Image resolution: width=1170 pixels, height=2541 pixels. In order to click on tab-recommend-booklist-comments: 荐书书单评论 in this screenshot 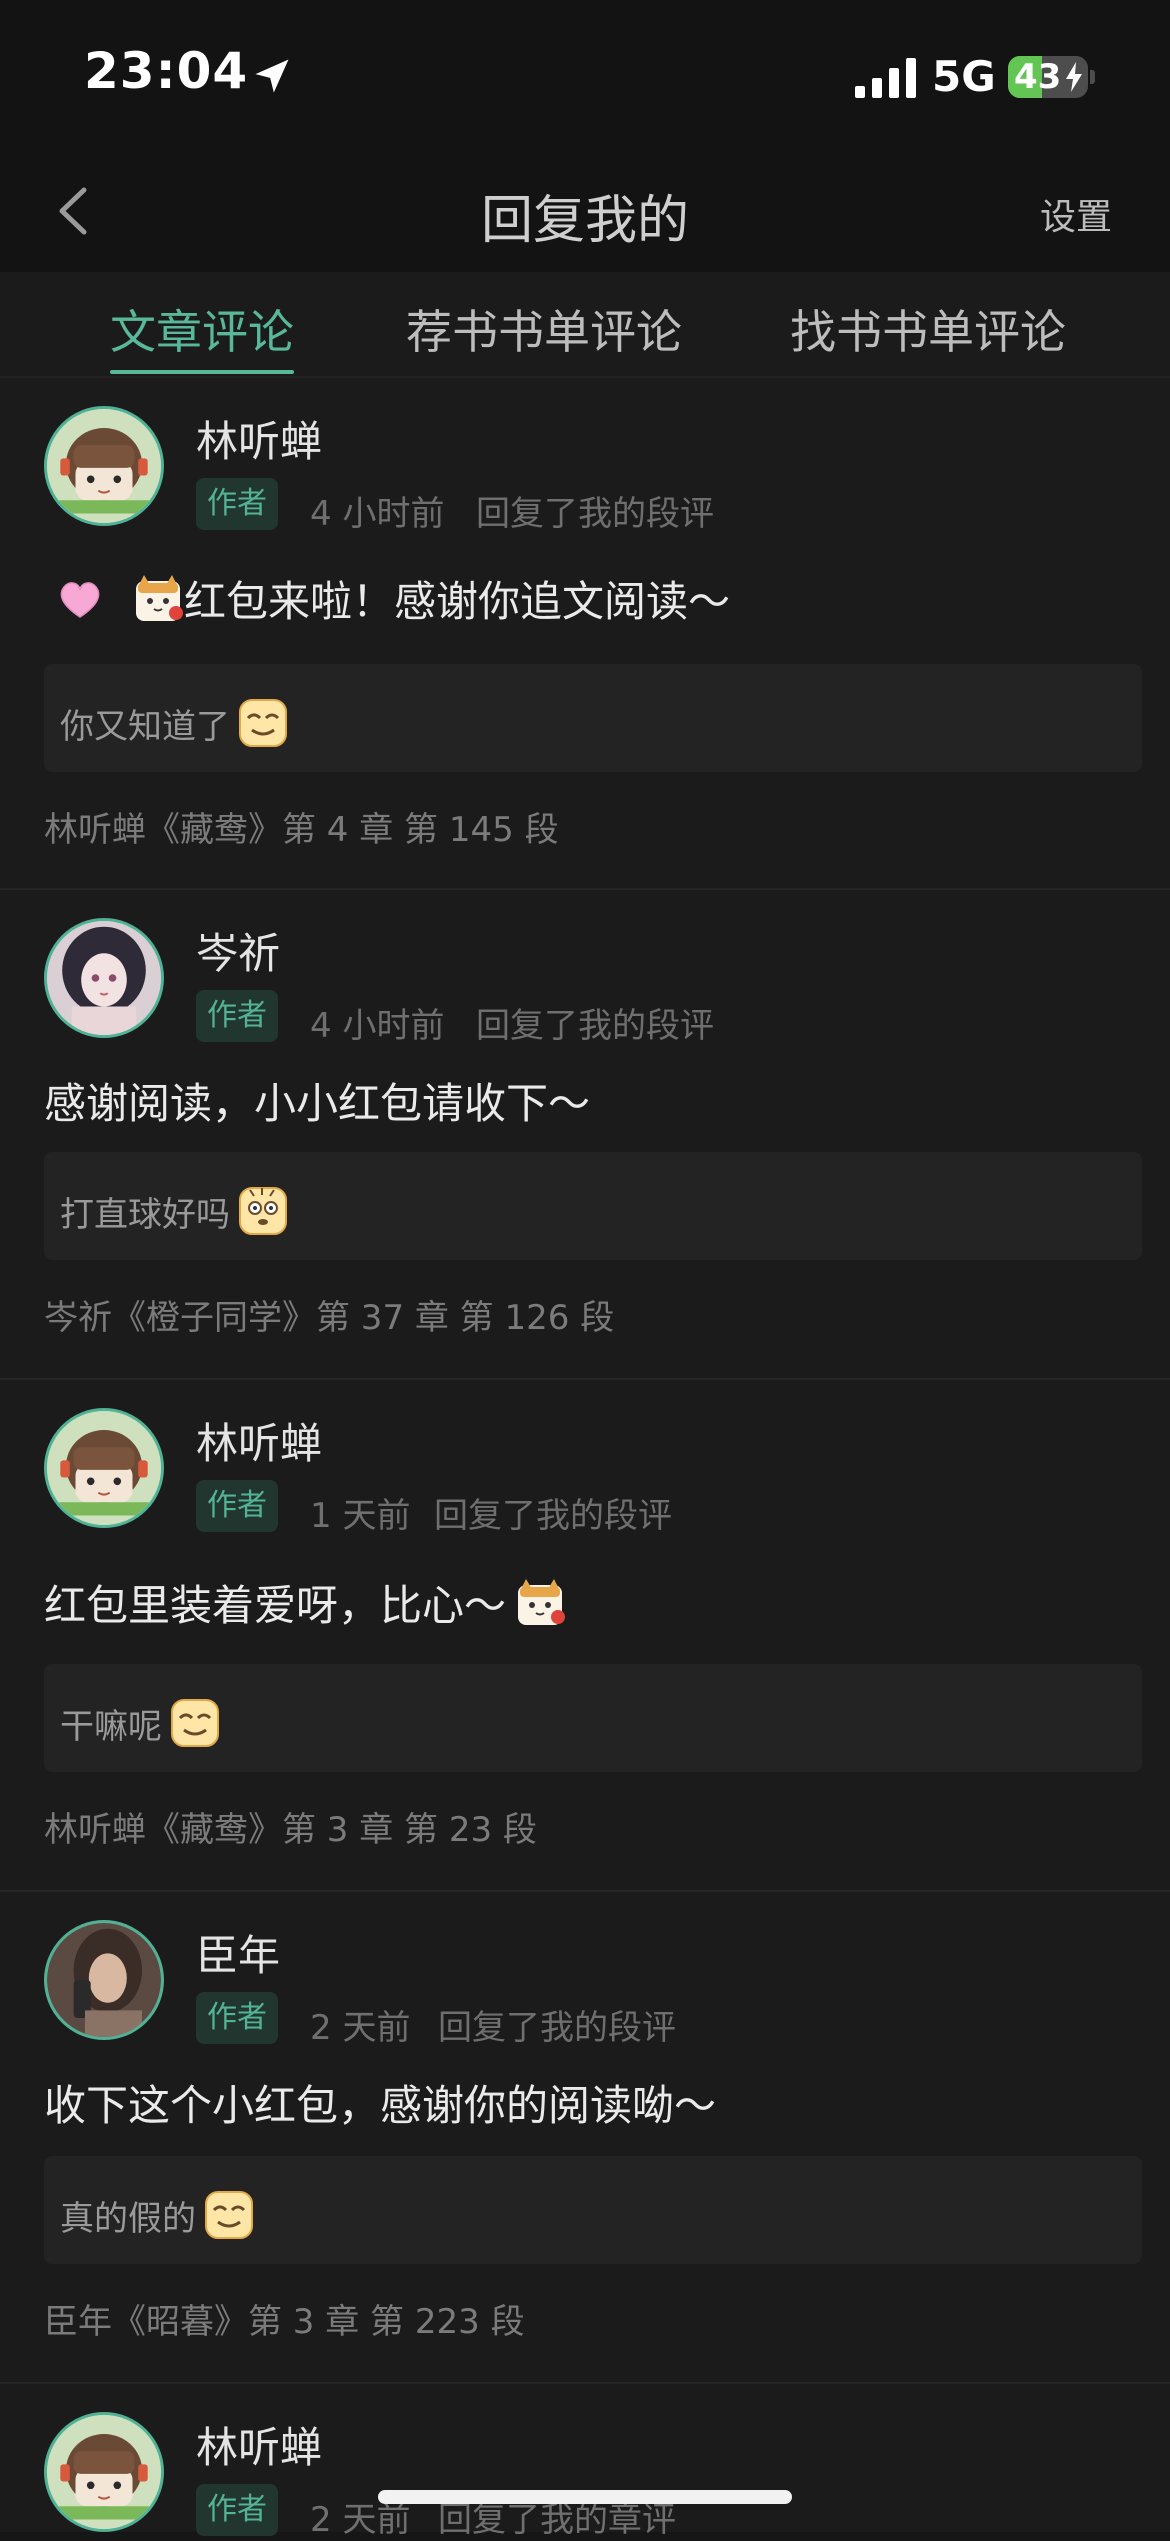, I will do `click(544, 329)`.